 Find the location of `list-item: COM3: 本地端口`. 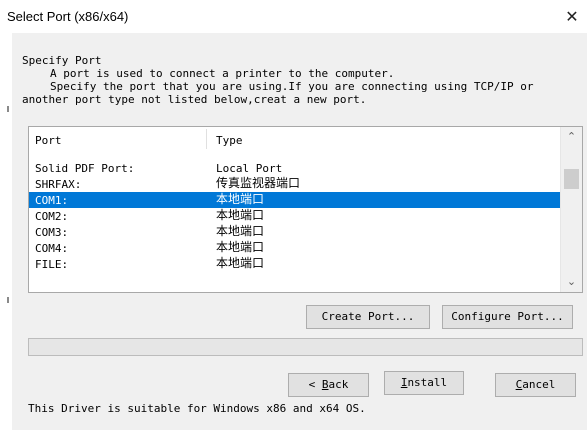

list-item: COM3: 本地端口 is located at coordinates (294, 232).